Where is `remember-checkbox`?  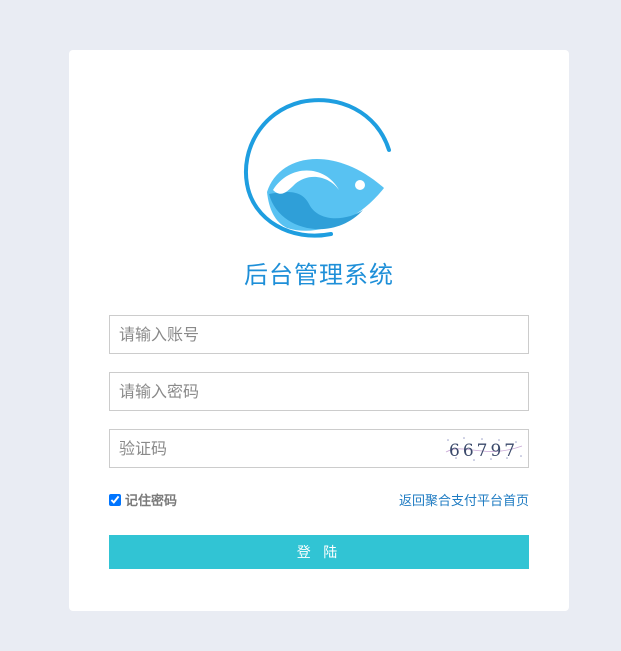 remember-checkbox is located at coordinates (115, 499).